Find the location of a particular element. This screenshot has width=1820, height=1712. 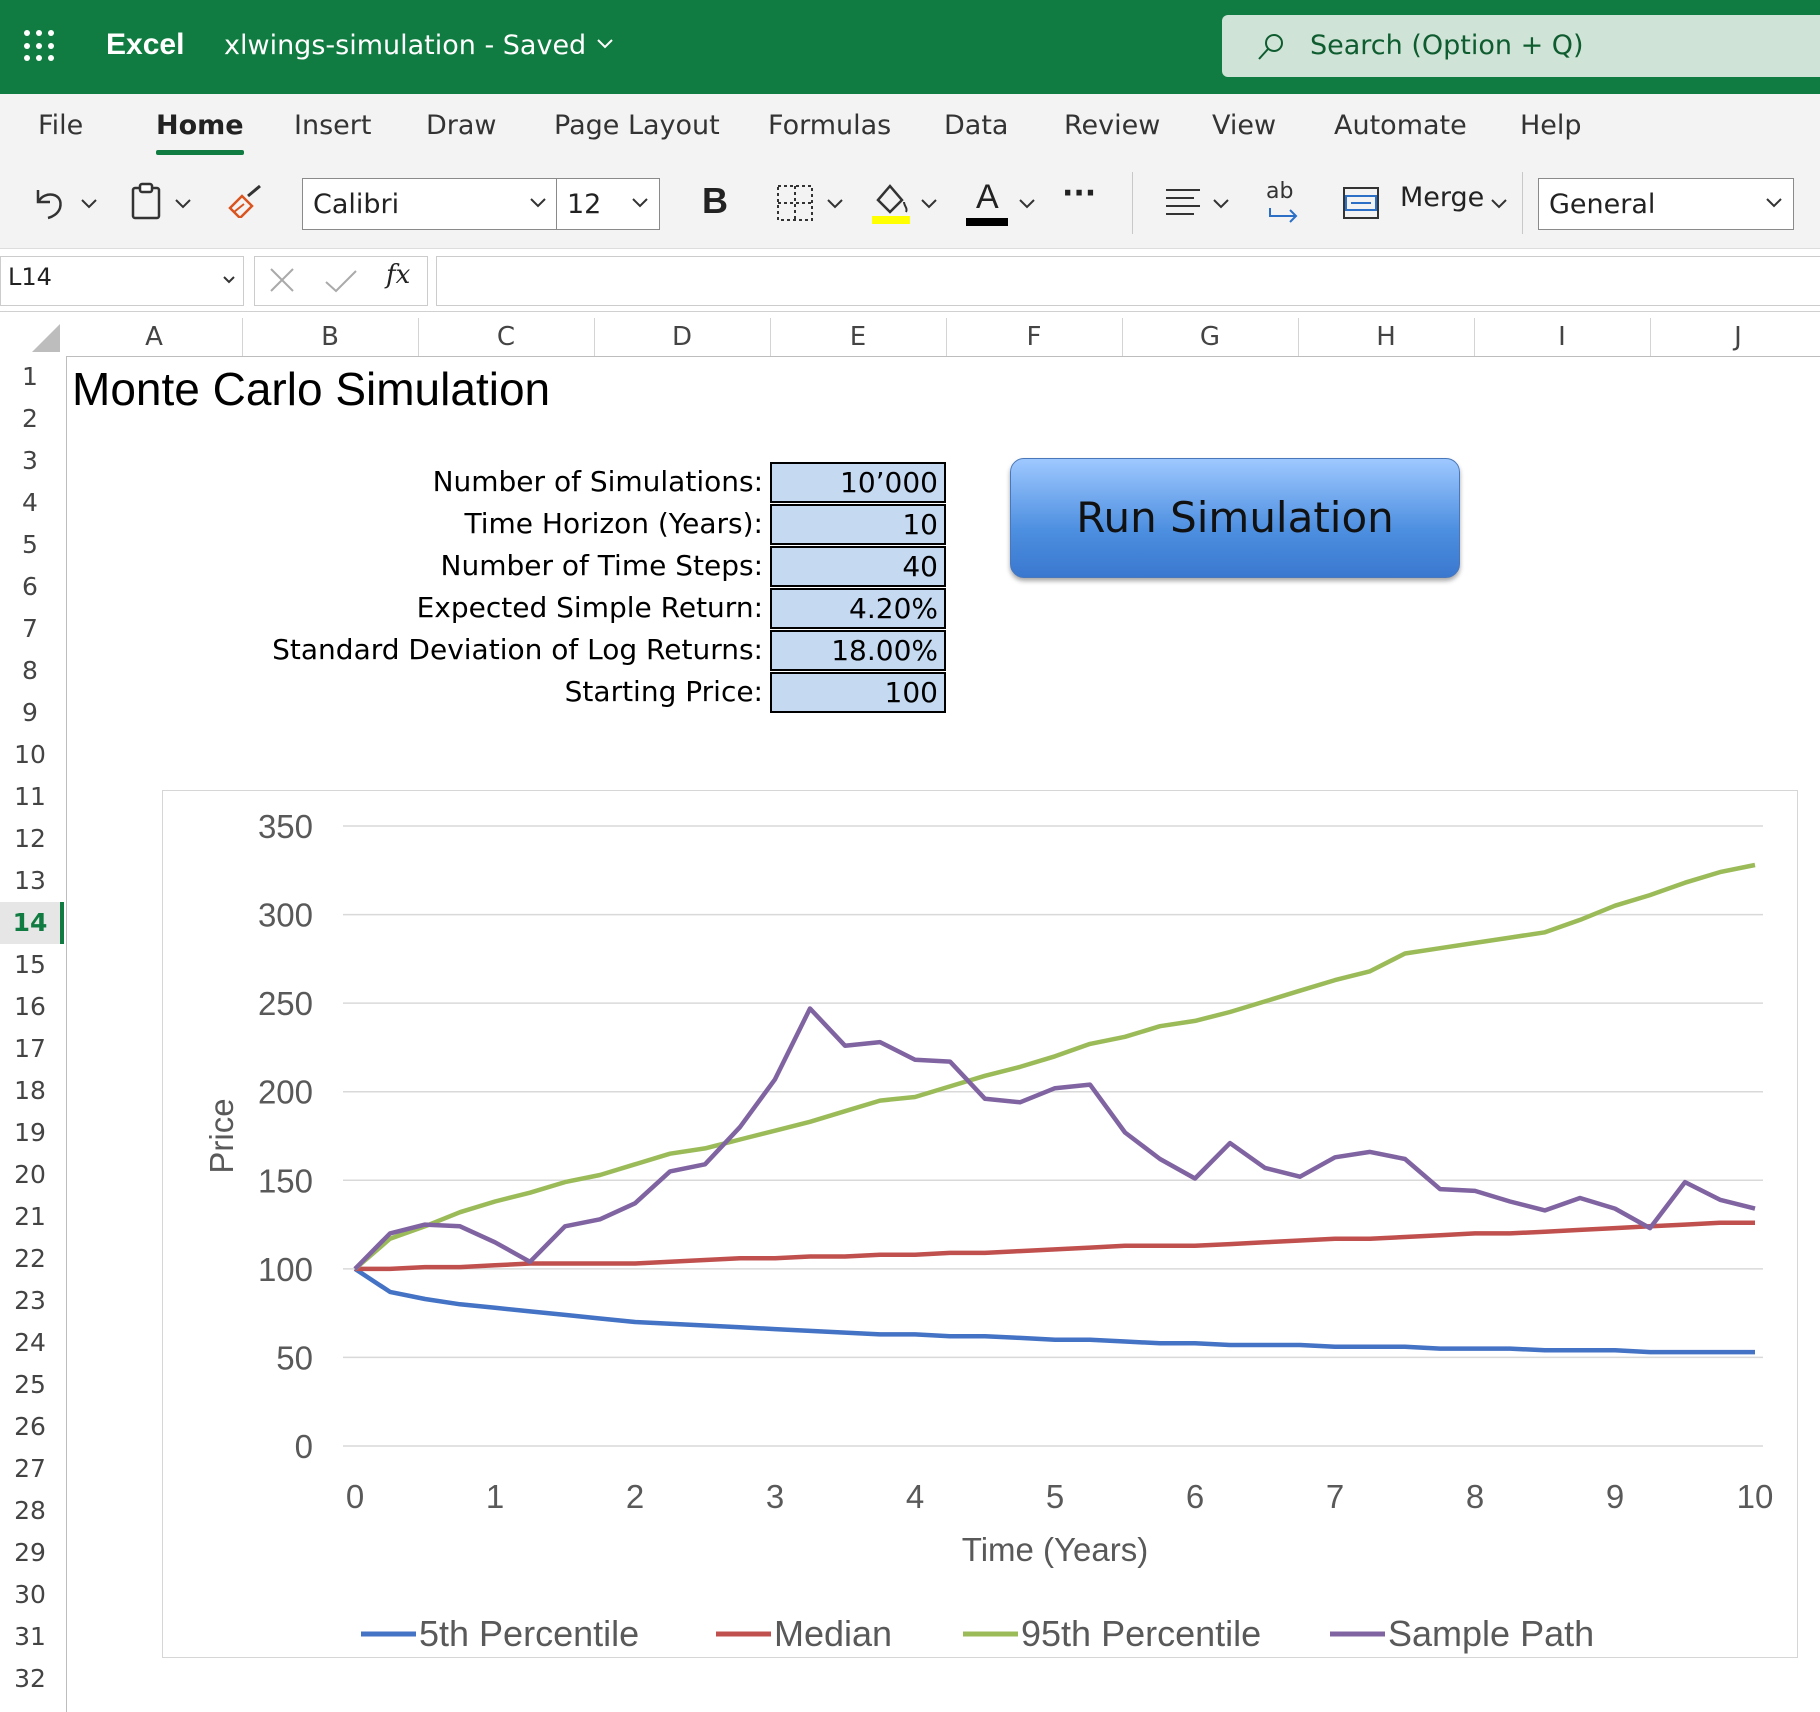

parameter-label: Starting Price: is located at coordinates (381, 691).